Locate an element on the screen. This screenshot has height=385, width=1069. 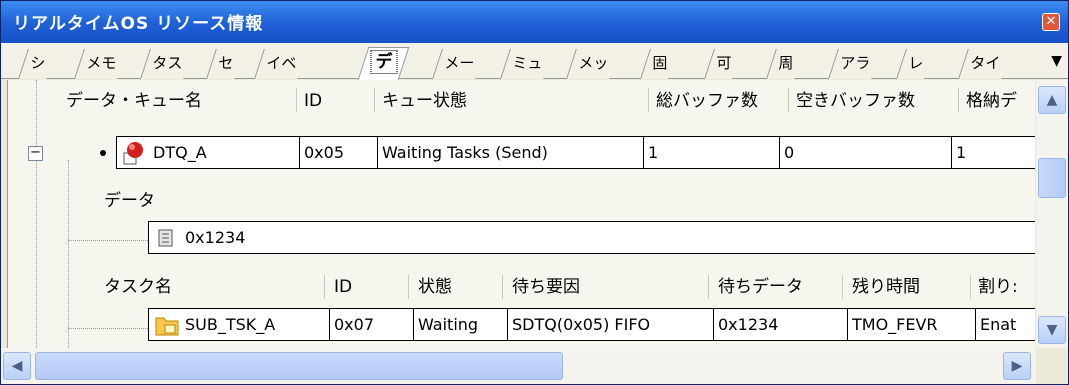
scroll-right-icon: ▶ is located at coordinates (1017, 366).